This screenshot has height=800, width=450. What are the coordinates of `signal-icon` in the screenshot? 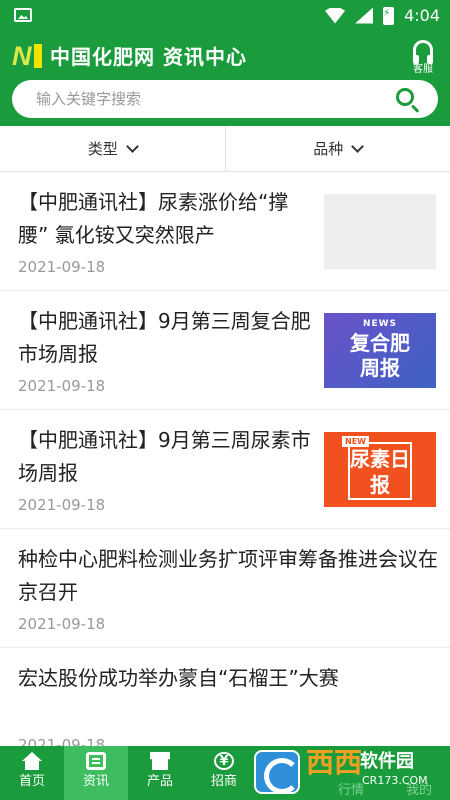 It's located at (364, 15).